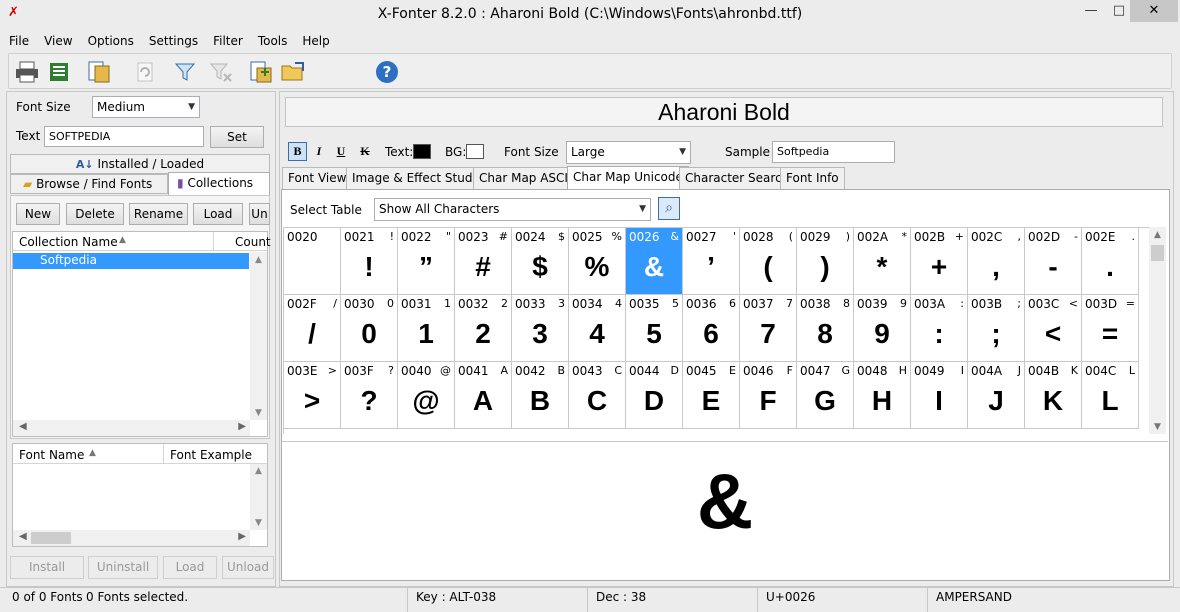  What do you see at coordinates (226, 41) in the screenshot?
I see `menu-filter: Filter` at bounding box center [226, 41].